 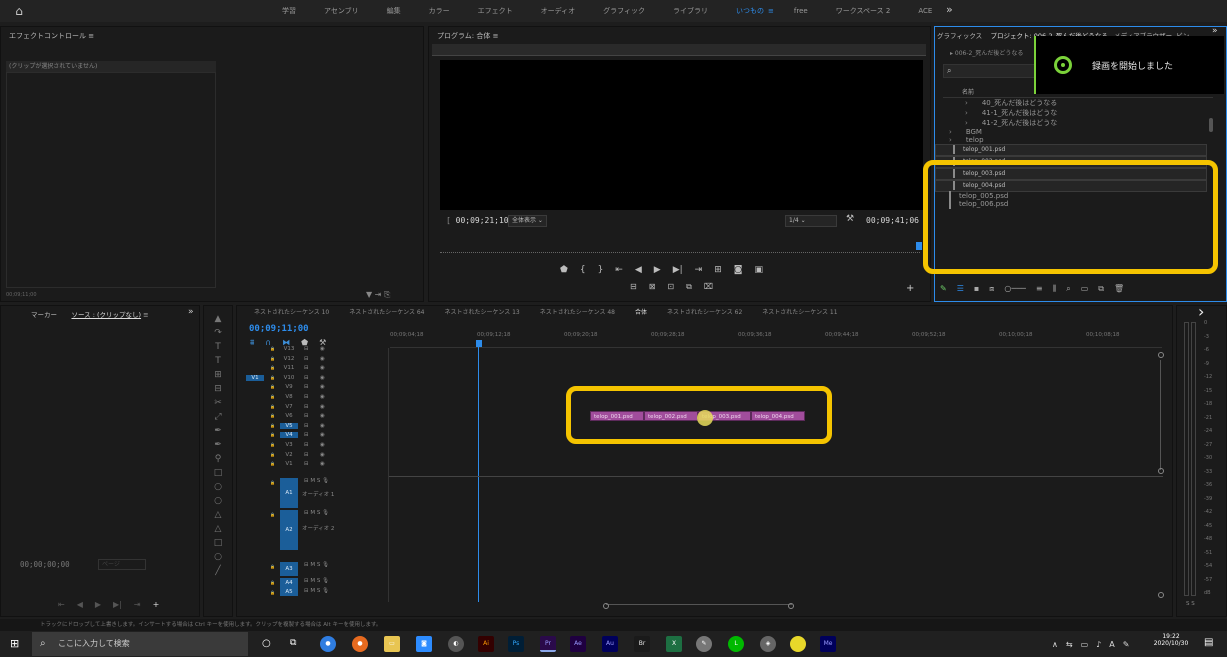 I want to click on ime-icon: A, so click(x=1111, y=644).